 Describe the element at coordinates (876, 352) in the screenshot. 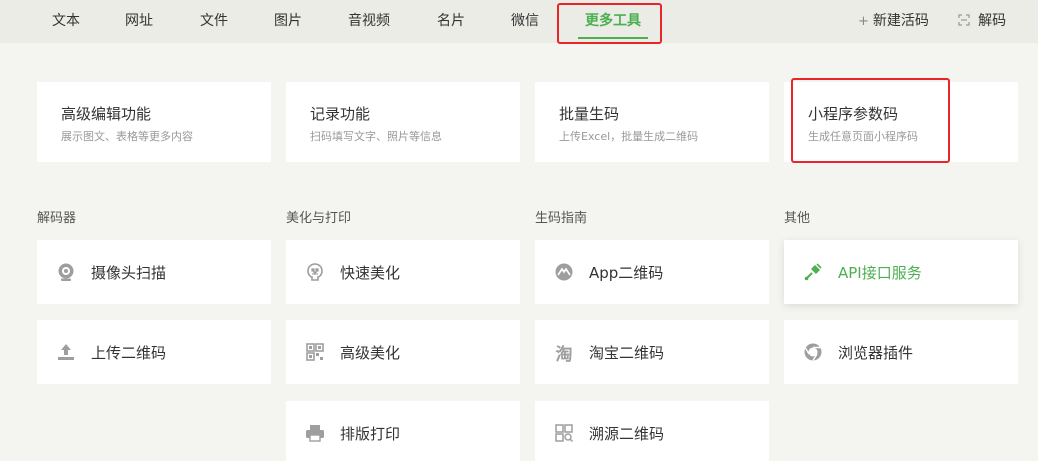

I see `tool-label: 浏览器插件` at that location.